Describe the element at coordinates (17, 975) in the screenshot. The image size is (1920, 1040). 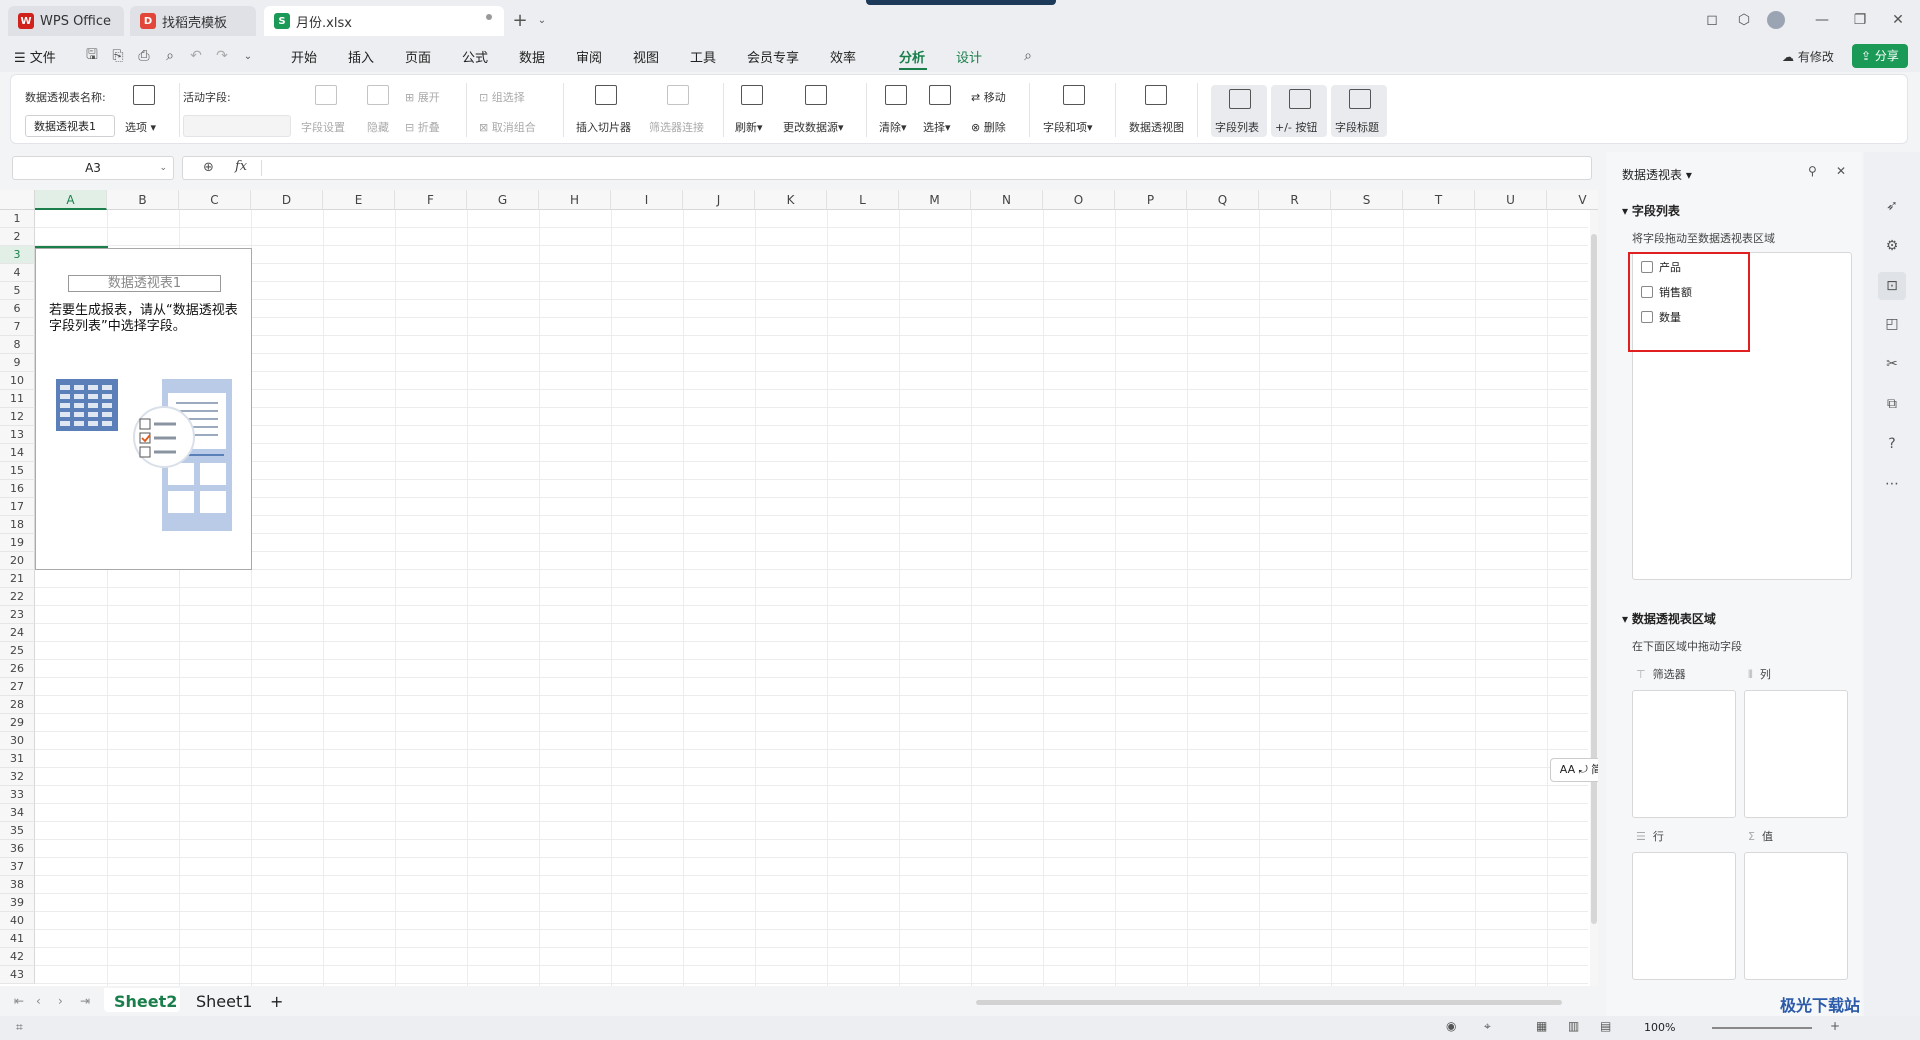
I see `row-header: 43` at that location.